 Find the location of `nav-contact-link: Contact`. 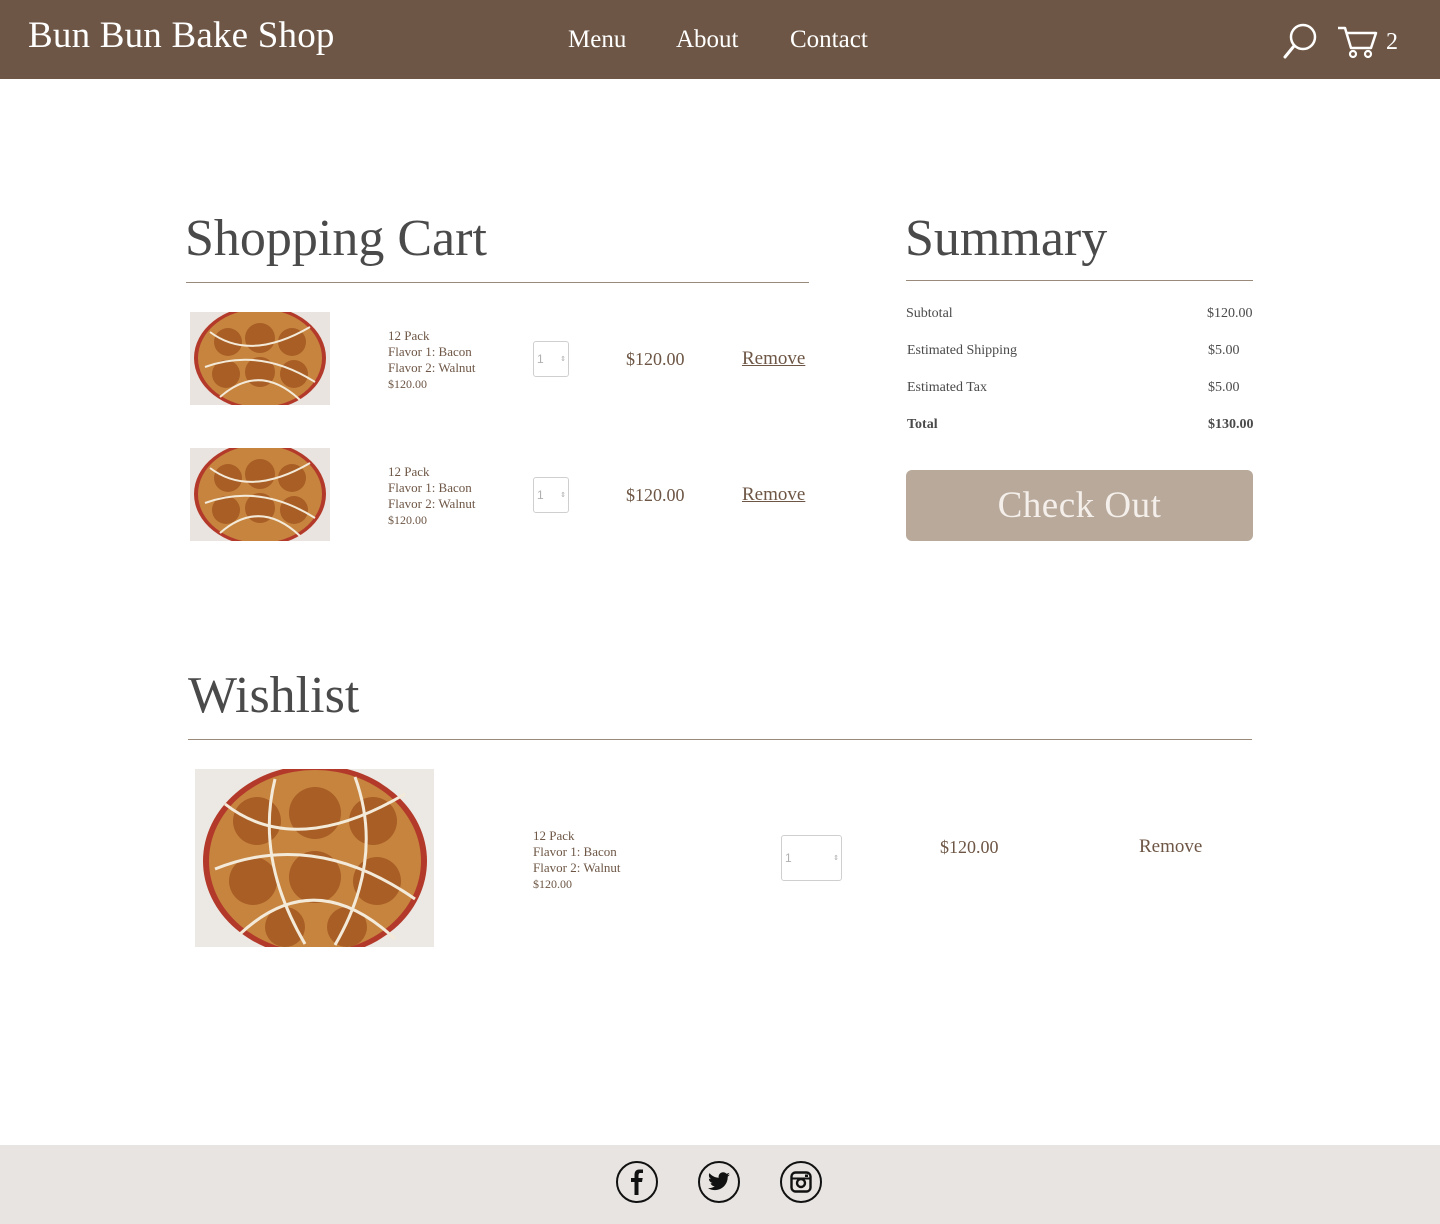

nav-contact-link: Contact is located at coordinates (829, 40).